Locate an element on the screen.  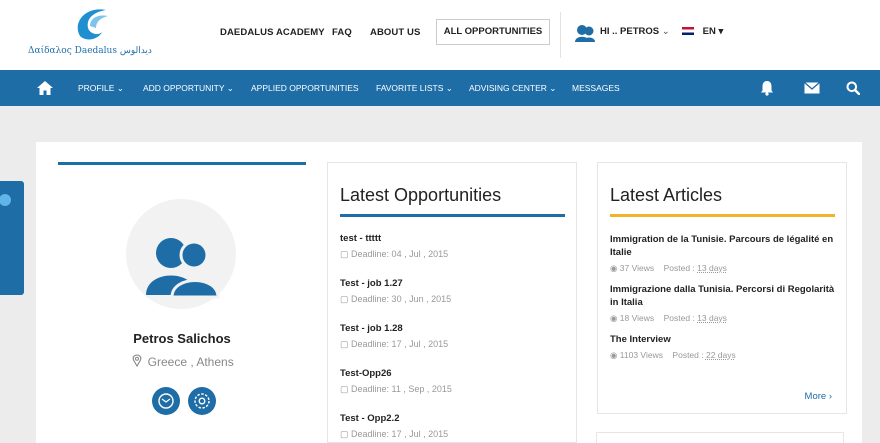
list-item: Test-Opp26 ▢ Deadline: 11 , Sep , 2015 is located at coordinates (455, 390).